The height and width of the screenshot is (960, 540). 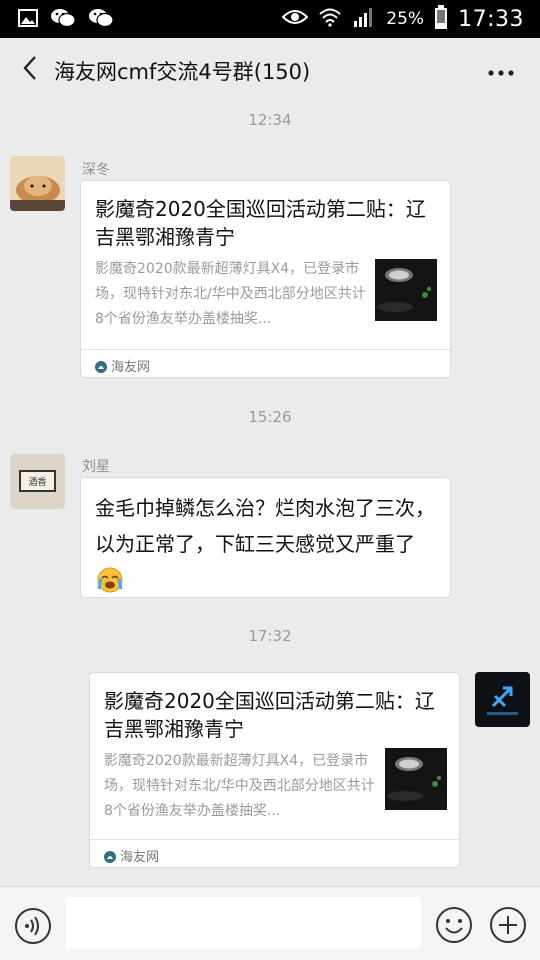 What do you see at coordinates (110, 585) in the screenshot?
I see `crying-emoji-icon` at bounding box center [110, 585].